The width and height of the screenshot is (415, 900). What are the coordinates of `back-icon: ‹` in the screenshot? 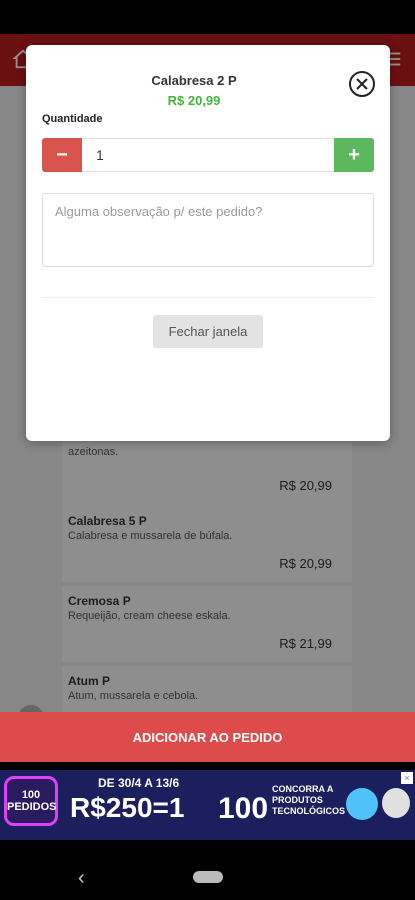 It's located at (81, 878).